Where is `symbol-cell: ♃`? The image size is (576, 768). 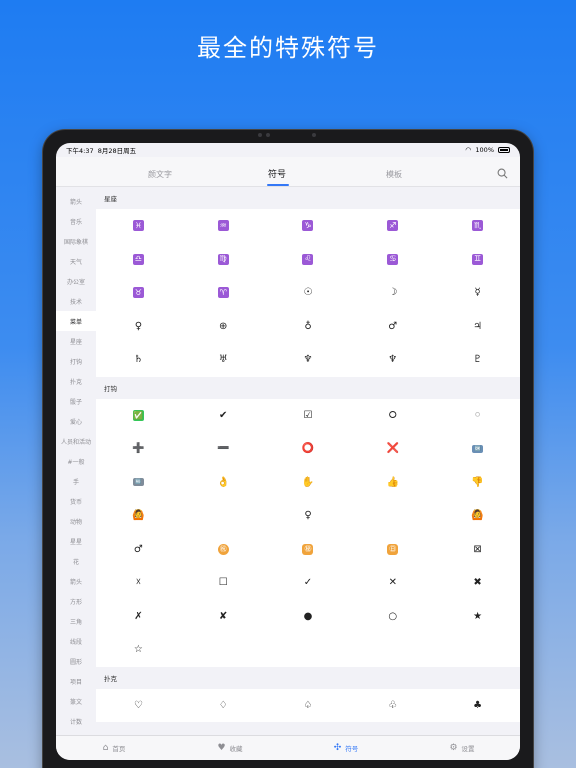 symbol-cell: ♃ is located at coordinates (477, 327).